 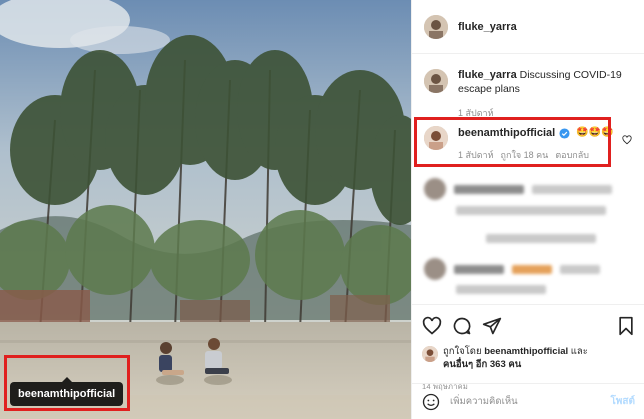 What do you see at coordinates (462, 351) in the screenshot?
I see `likes-prefix: ถูกใจโดย` at bounding box center [462, 351].